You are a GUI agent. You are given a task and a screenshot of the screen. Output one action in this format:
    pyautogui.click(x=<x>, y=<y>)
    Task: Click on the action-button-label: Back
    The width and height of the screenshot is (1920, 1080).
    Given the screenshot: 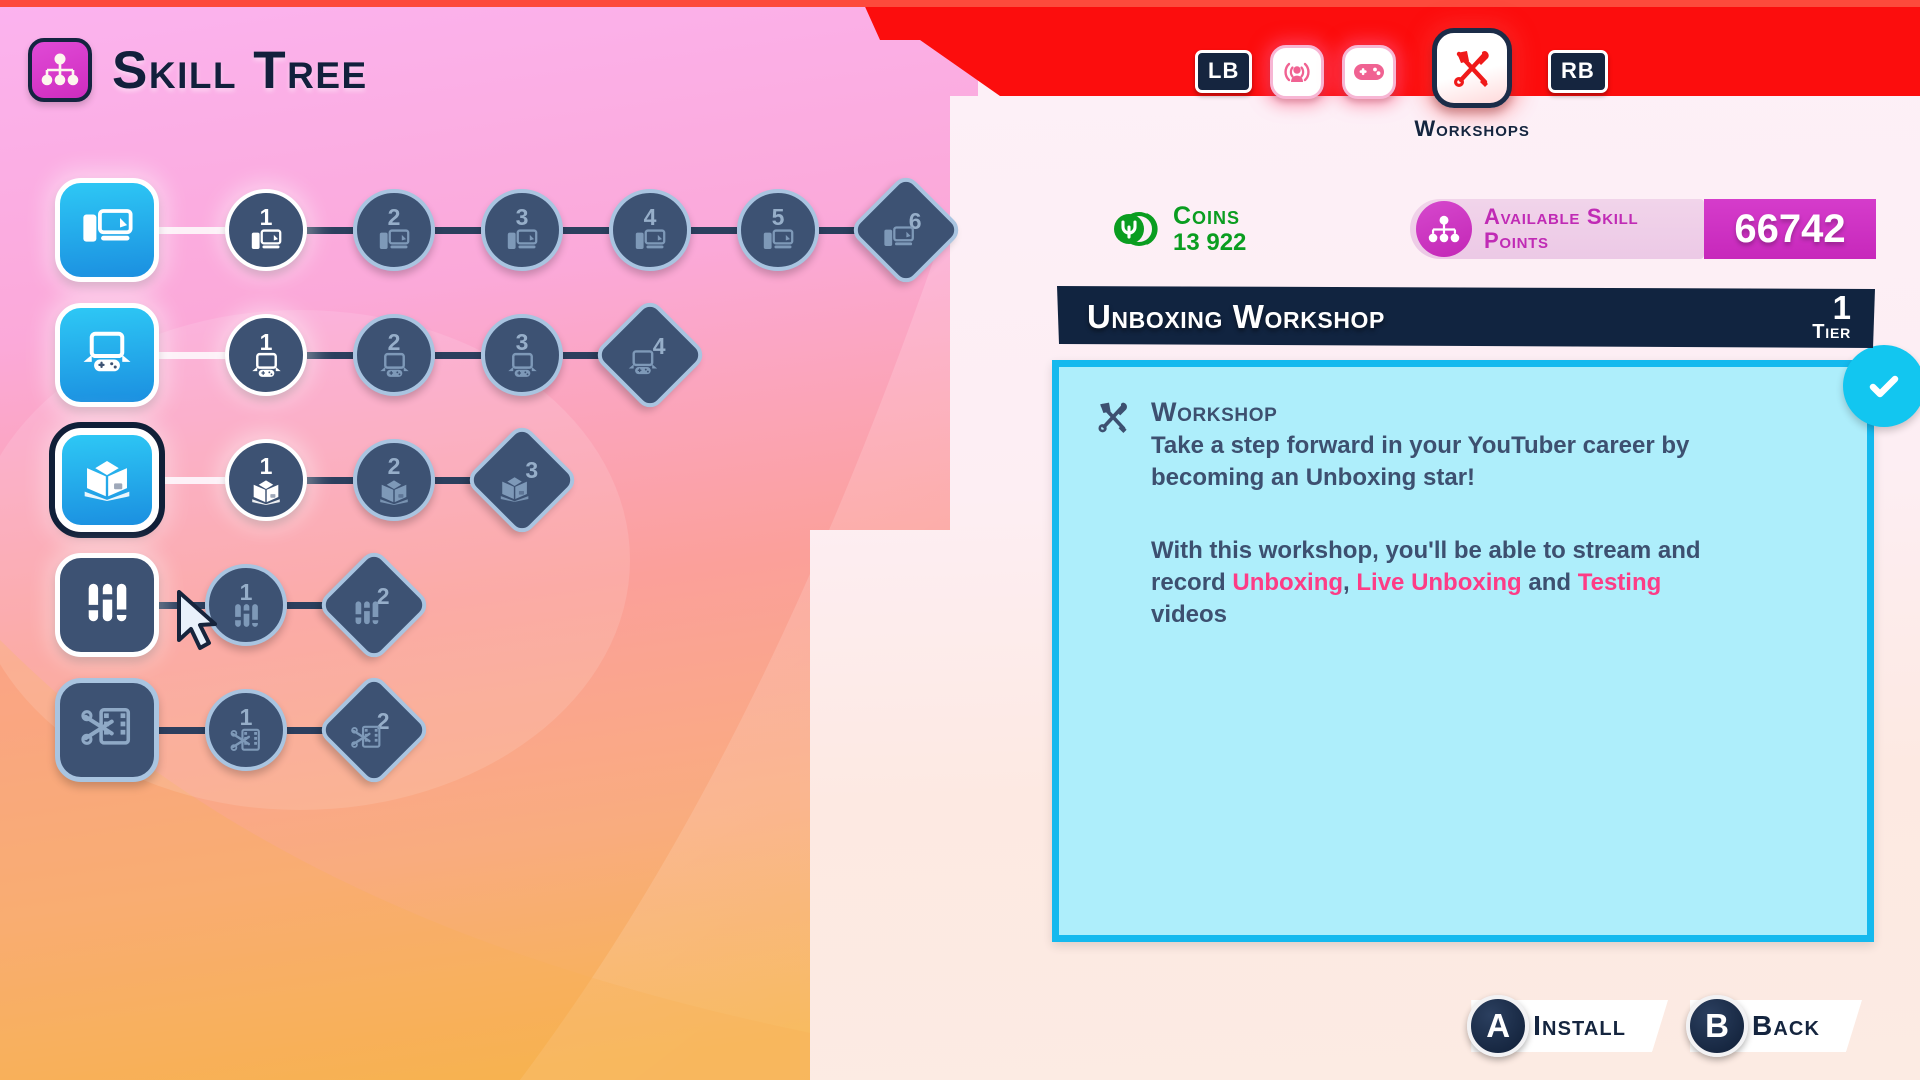 What is the action you would take?
    pyautogui.click(x=1786, y=1025)
    